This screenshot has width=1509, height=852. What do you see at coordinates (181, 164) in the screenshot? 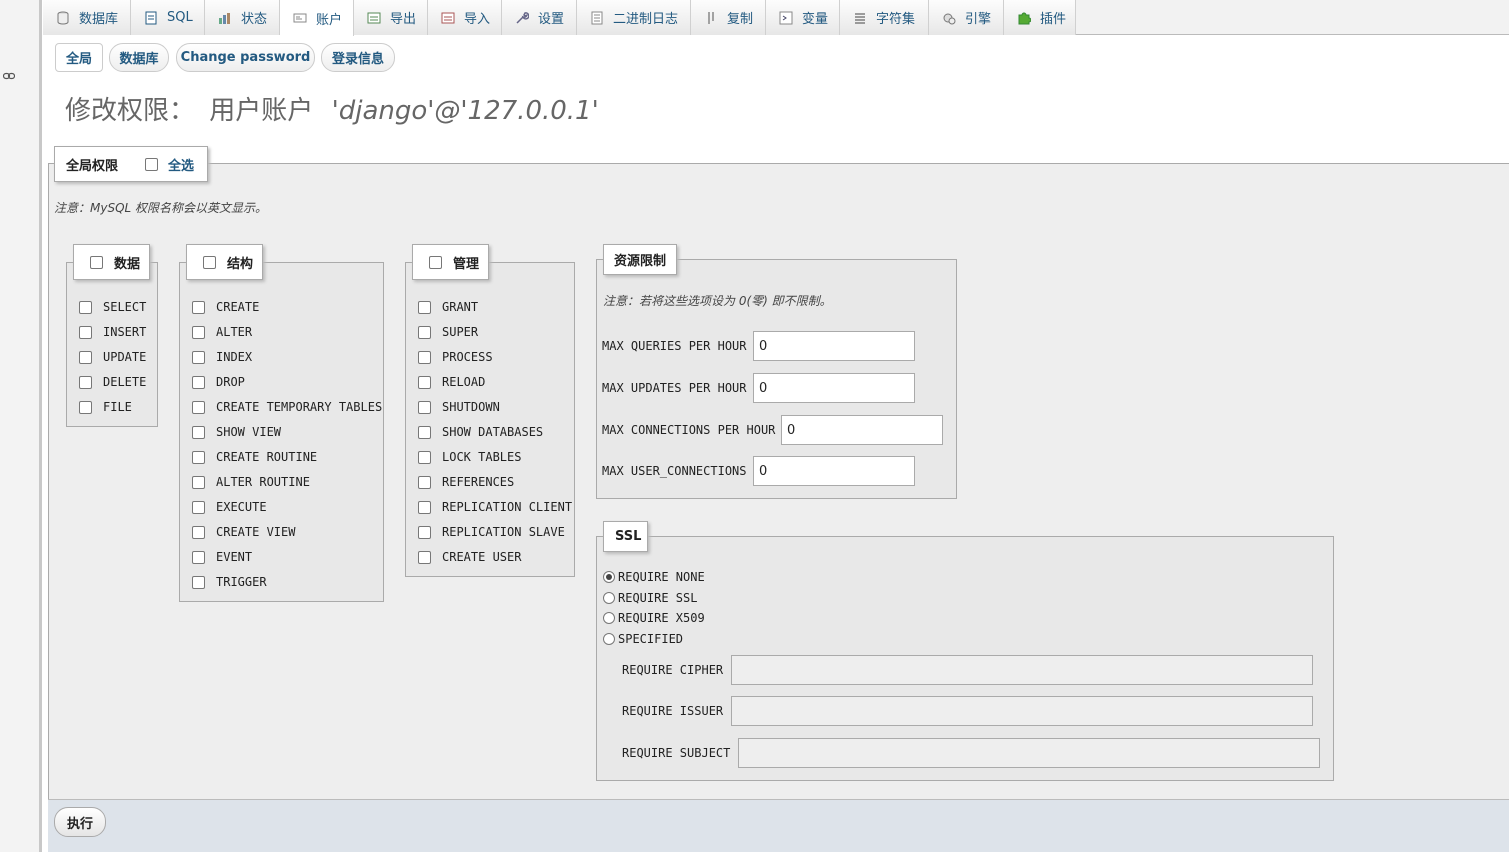
I see `select-all-label: 全选` at bounding box center [181, 164].